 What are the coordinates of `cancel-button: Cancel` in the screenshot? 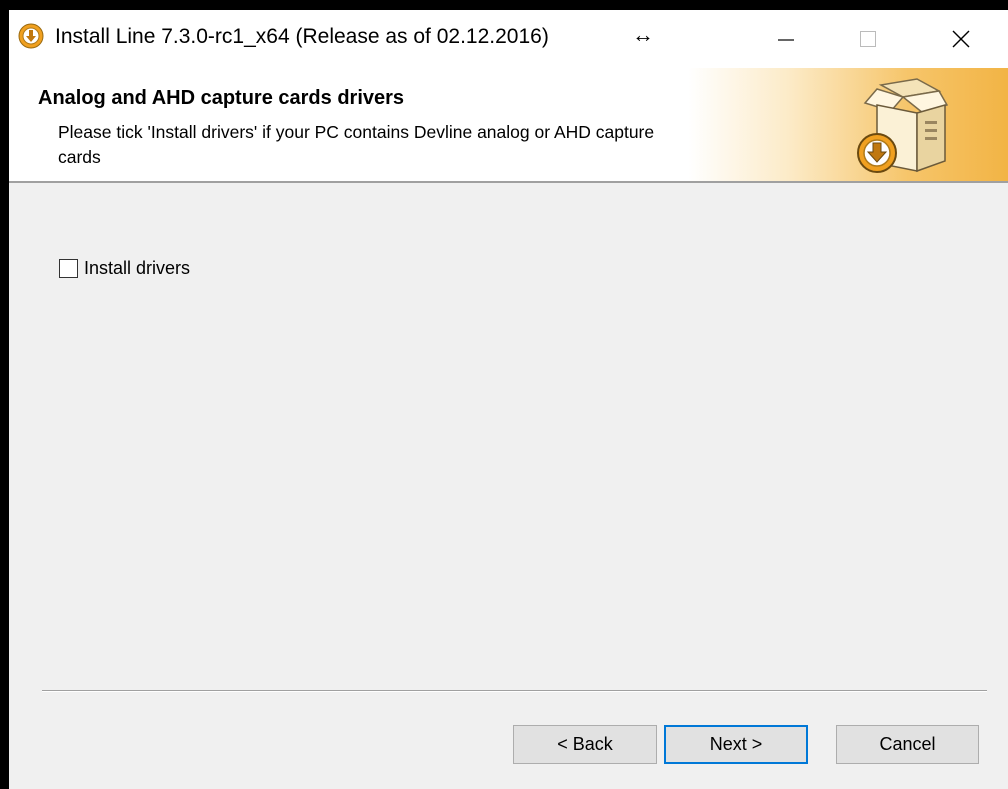 It's located at (907, 744).